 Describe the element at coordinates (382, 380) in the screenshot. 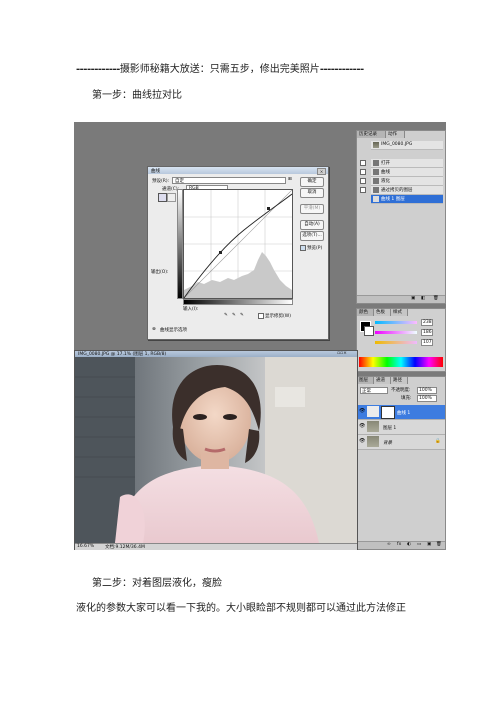

I see `tab-channels: 通道` at that location.